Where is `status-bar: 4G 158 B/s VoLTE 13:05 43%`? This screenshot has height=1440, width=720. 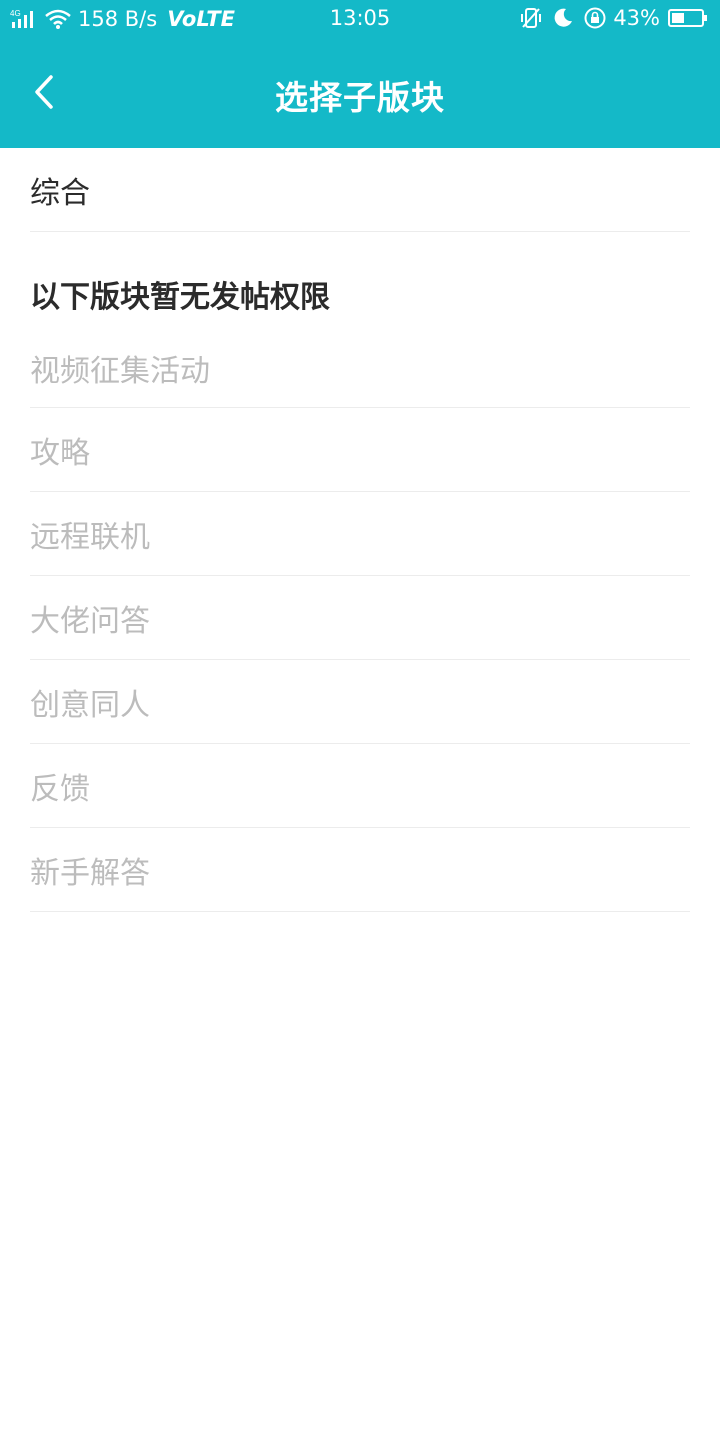 status-bar: 4G 158 B/s VoLTE 13:05 43% is located at coordinates (360, 19).